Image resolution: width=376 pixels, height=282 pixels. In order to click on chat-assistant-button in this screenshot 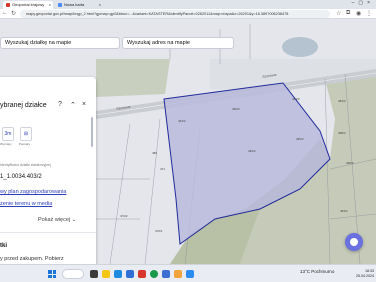, I will do `click(354, 242)`.